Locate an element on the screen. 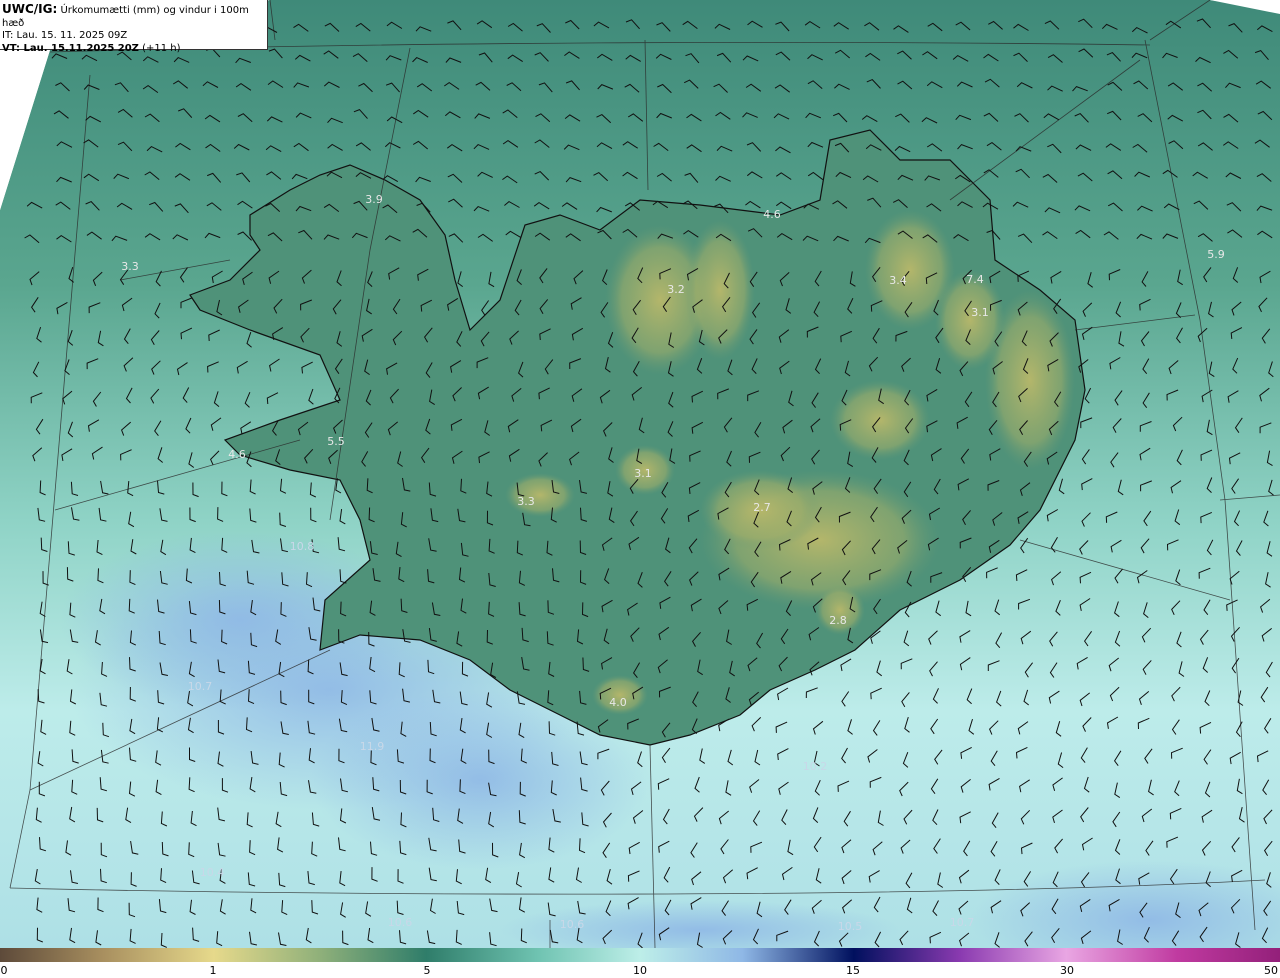 The width and height of the screenshot is (1280, 978). valid-time-line: VT: Lau. 15.11.2025 20Z (+11 h) is located at coordinates (134, 49).